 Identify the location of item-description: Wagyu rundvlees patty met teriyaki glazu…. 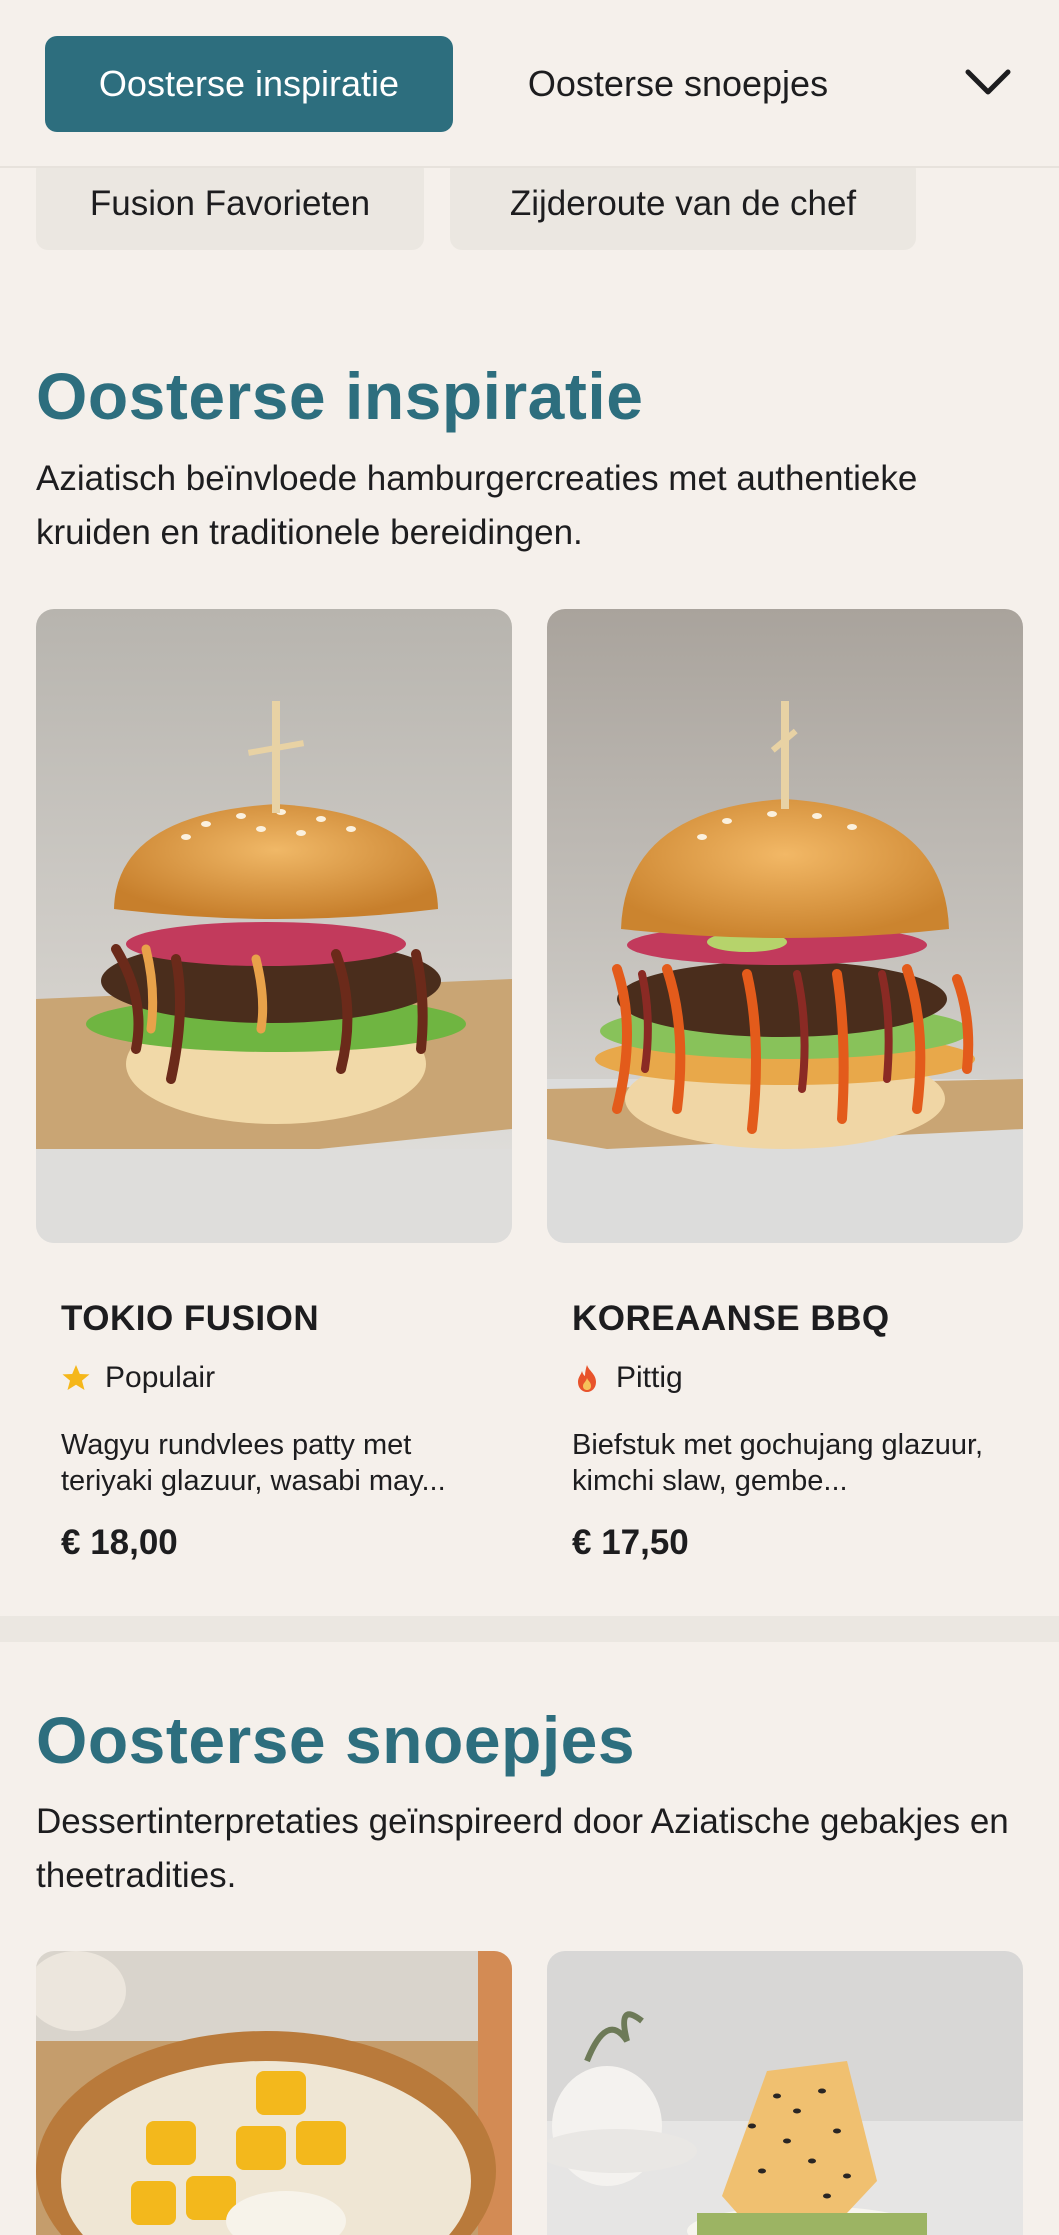
(253, 1463).